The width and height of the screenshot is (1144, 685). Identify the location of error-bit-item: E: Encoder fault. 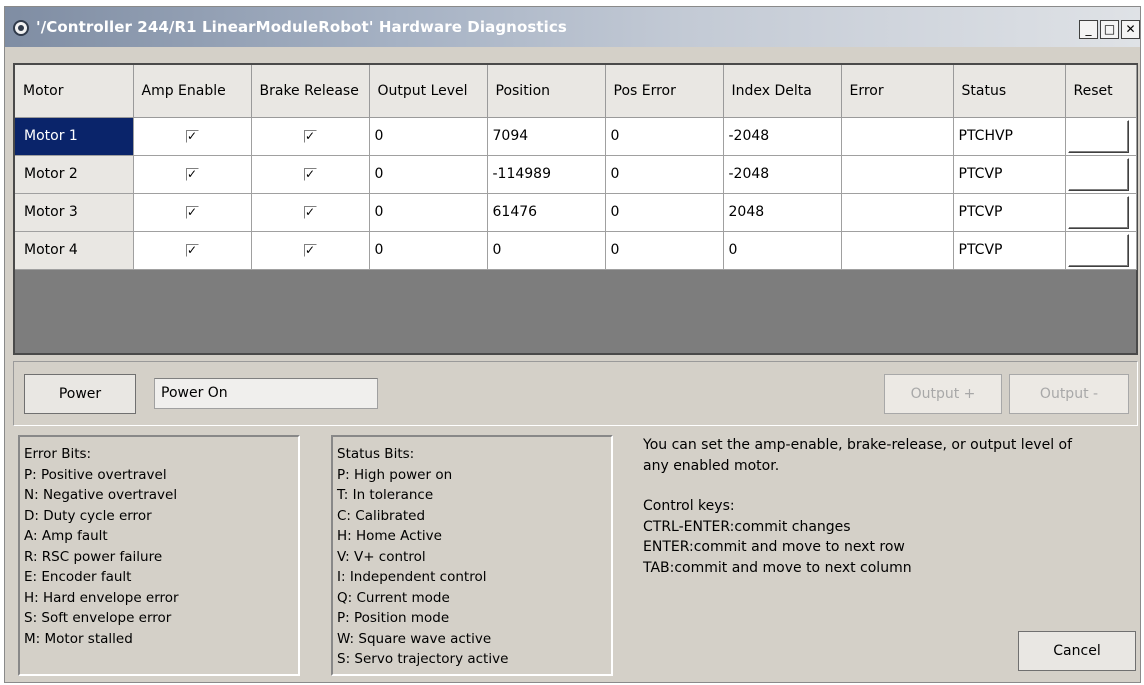
(78, 577).